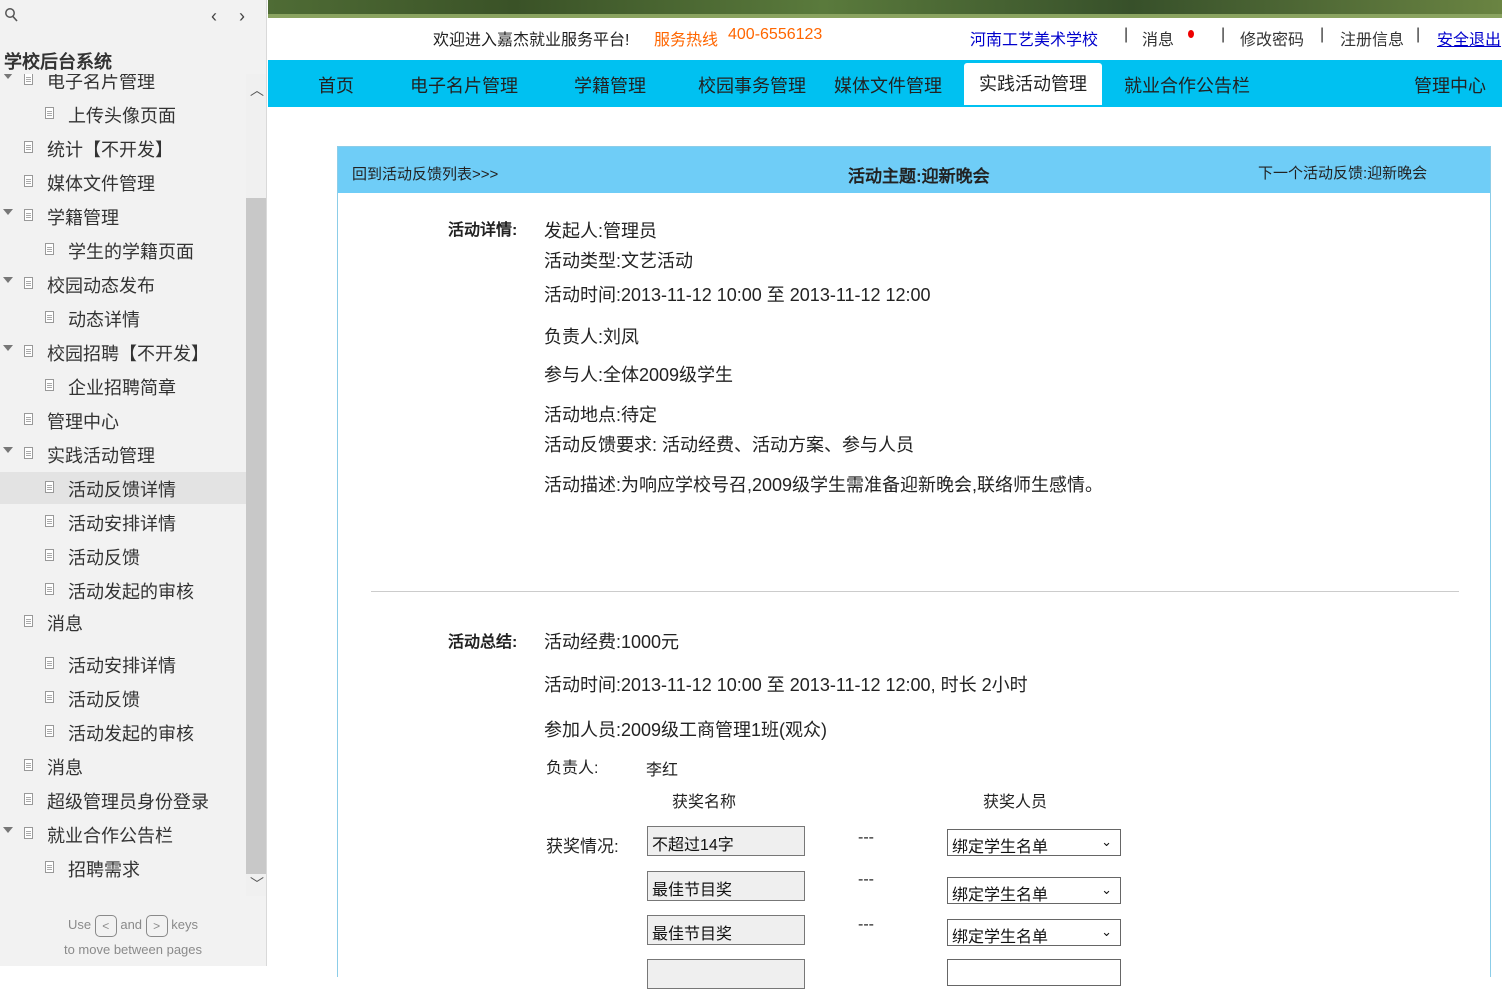 This screenshot has height=989, width=1502. Describe the element at coordinates (601, 415) in the screenshot. I see `detail-location: 活动地点:待定` at that location.